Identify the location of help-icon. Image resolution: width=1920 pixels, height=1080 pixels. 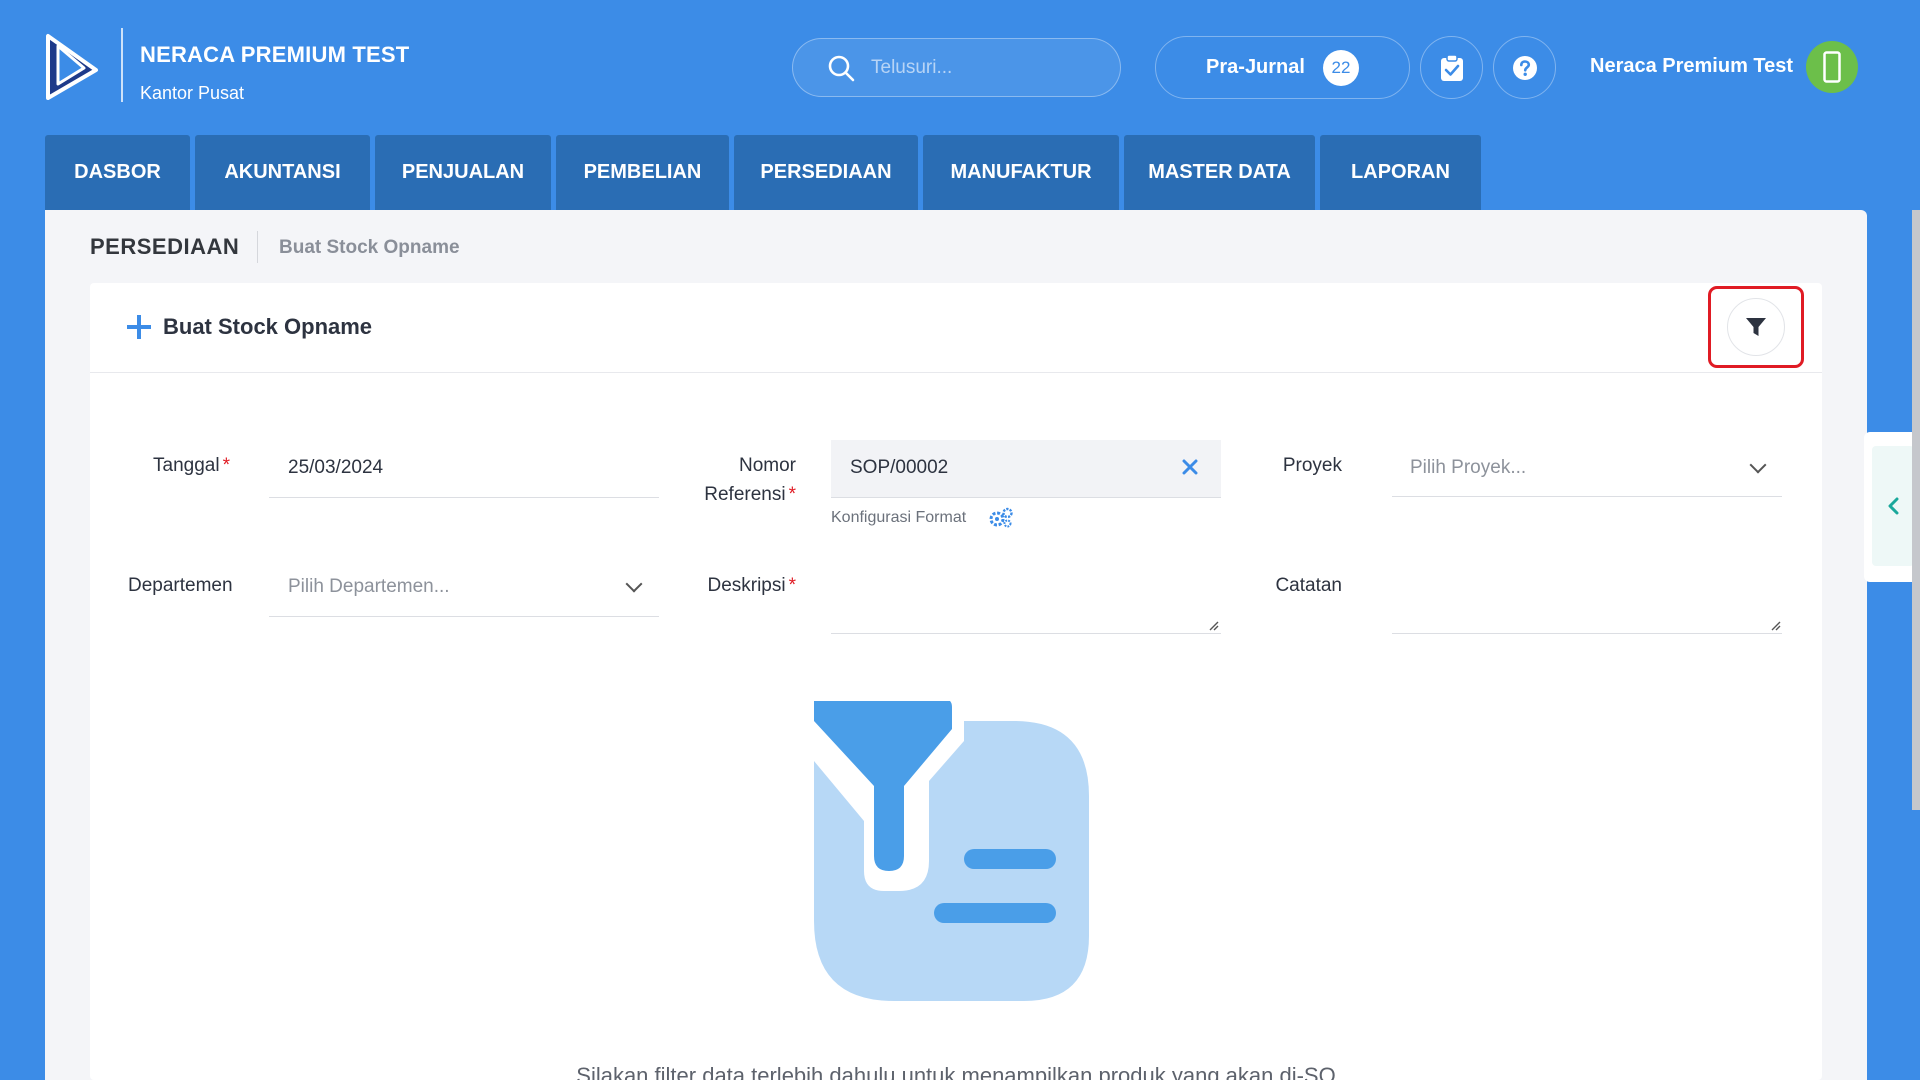
(1524, 67).